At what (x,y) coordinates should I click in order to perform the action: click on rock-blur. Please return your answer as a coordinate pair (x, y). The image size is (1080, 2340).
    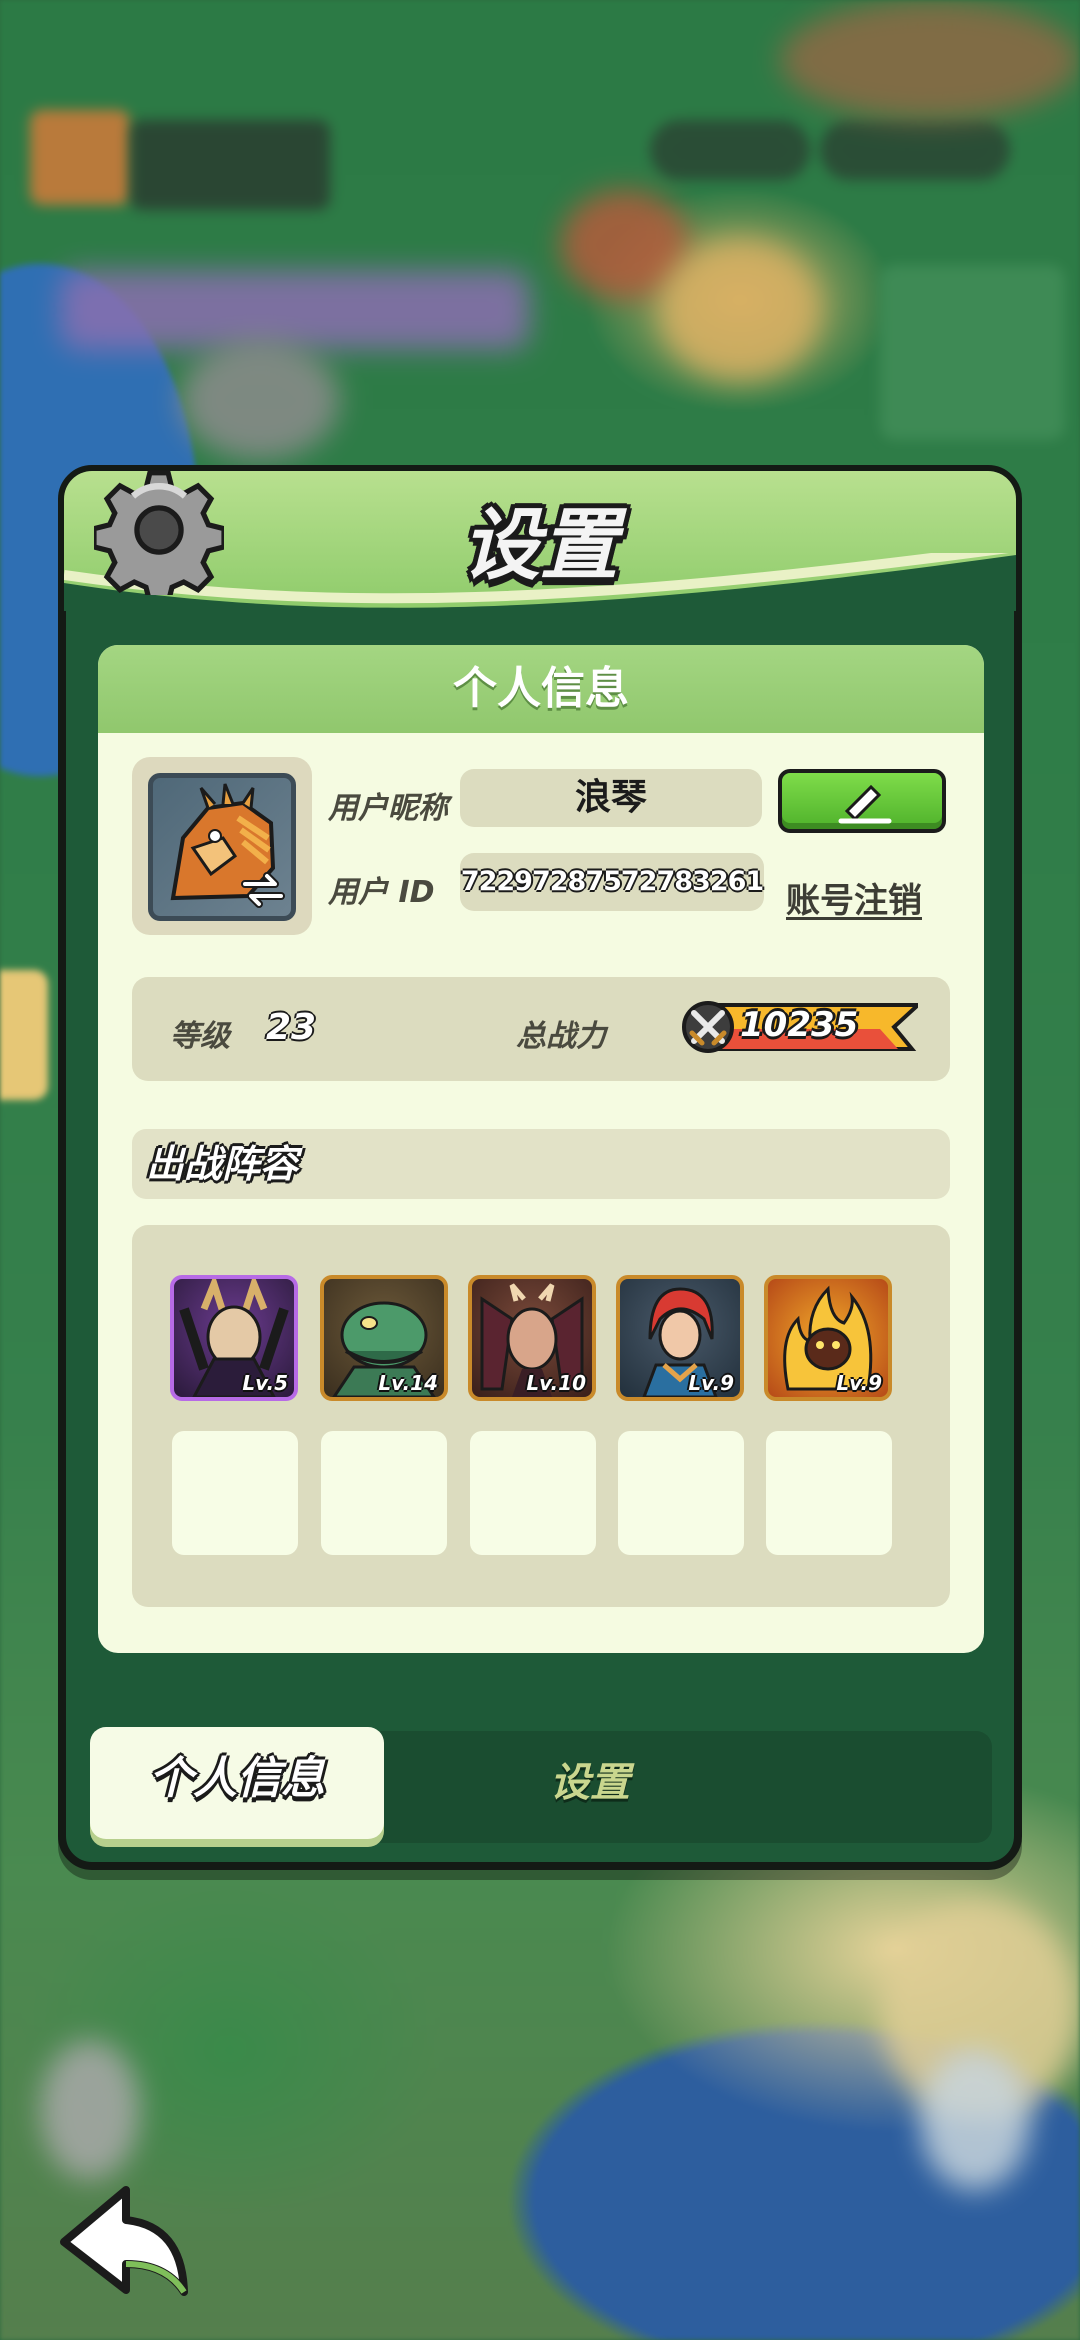
    Looking at the image, I should click on (260, 400).